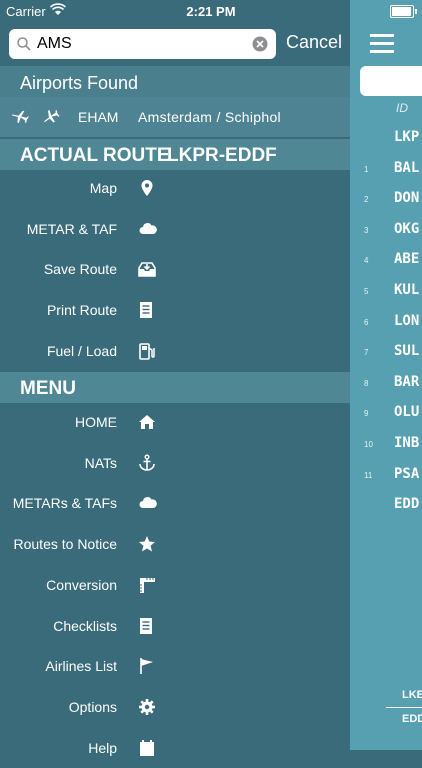  I want to click on route-item-label: Save Route, so click(80, 269).